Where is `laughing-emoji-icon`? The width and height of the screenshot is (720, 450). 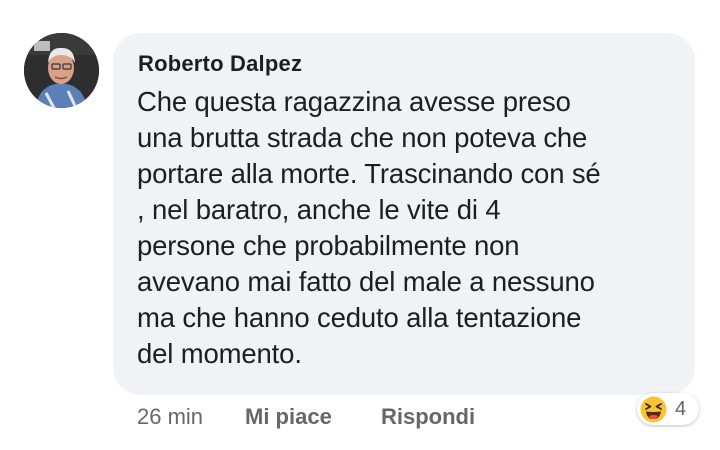 laughing-emoji-icon is located at coordinates (653, 409).